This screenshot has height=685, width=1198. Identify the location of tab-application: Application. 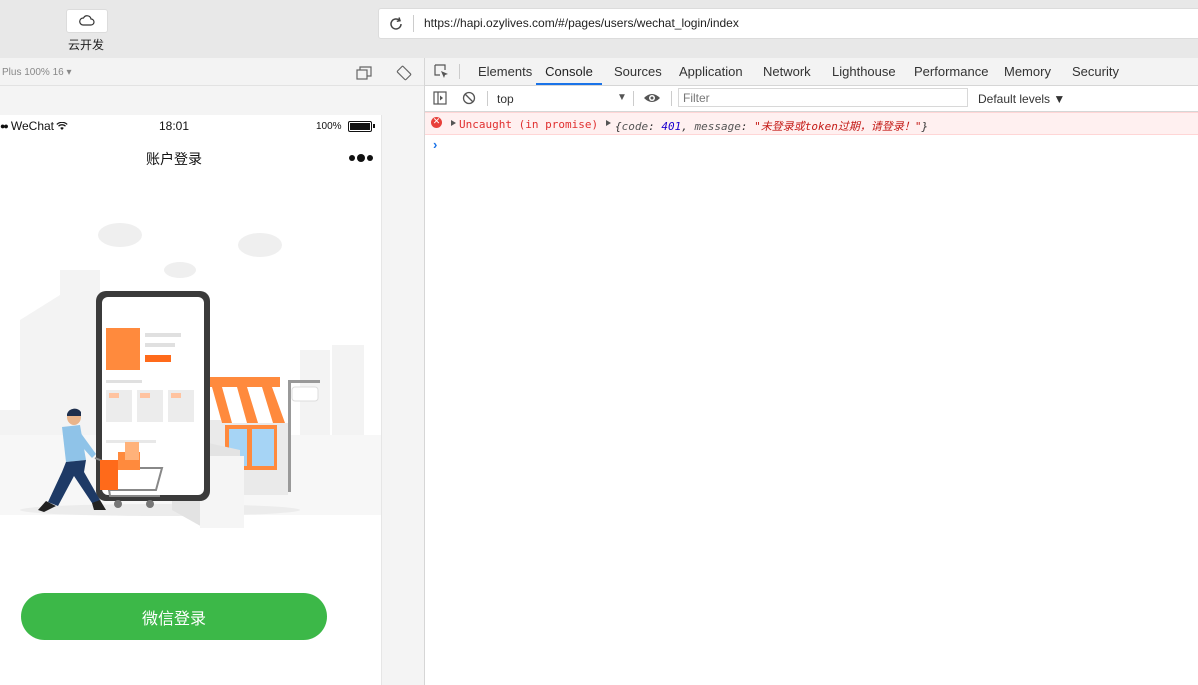
(711, 74).